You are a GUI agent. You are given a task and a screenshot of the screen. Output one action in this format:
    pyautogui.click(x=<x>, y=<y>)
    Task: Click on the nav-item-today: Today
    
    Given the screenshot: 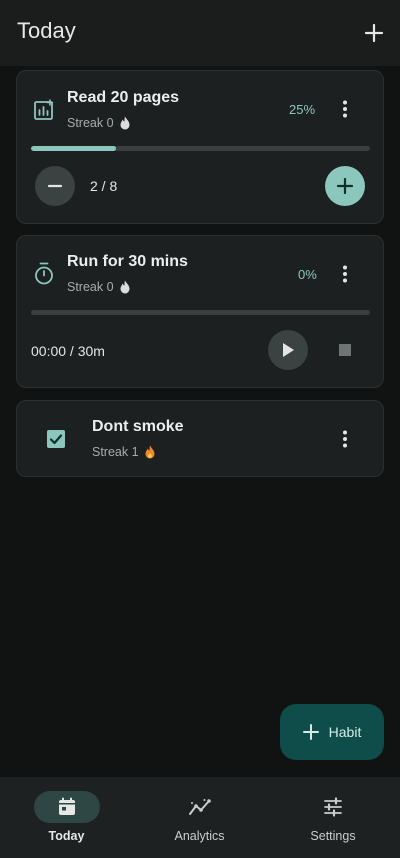 What is the action you would take?
    pyautogui.click(x=66, y=817)
    